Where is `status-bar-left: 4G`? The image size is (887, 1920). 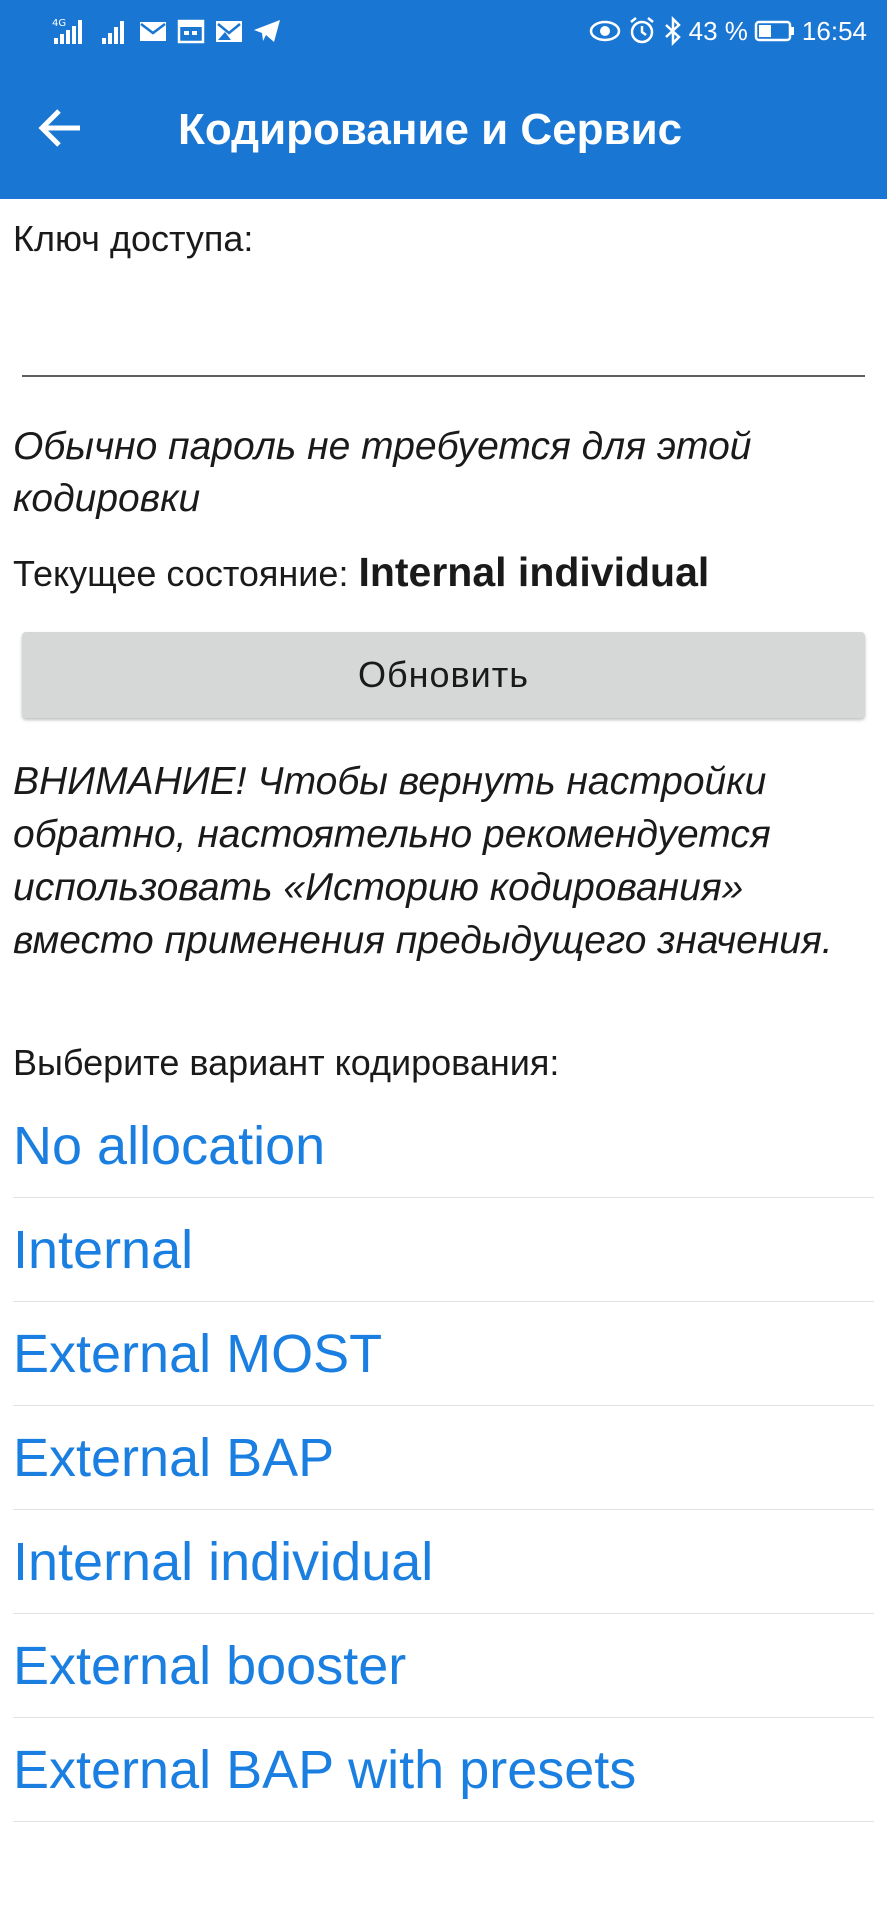 status-bar-left: 4G is located at coordinates (167, 31).